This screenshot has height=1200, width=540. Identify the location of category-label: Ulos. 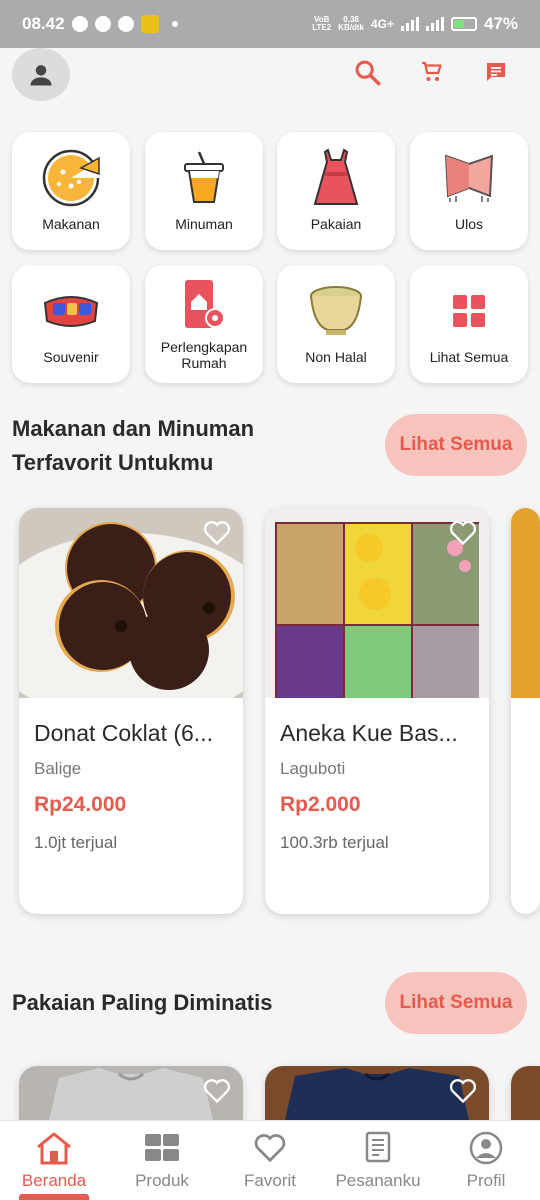
(468, 224).